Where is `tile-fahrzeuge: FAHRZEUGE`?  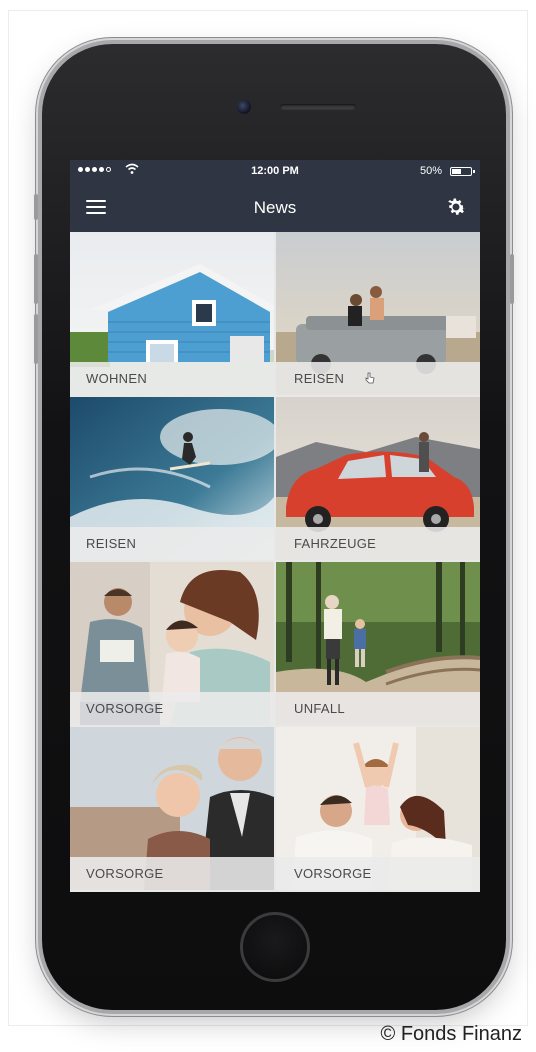
tile-fahrzeuge: FAHRZEUGE is located at coordinates (378, 478).